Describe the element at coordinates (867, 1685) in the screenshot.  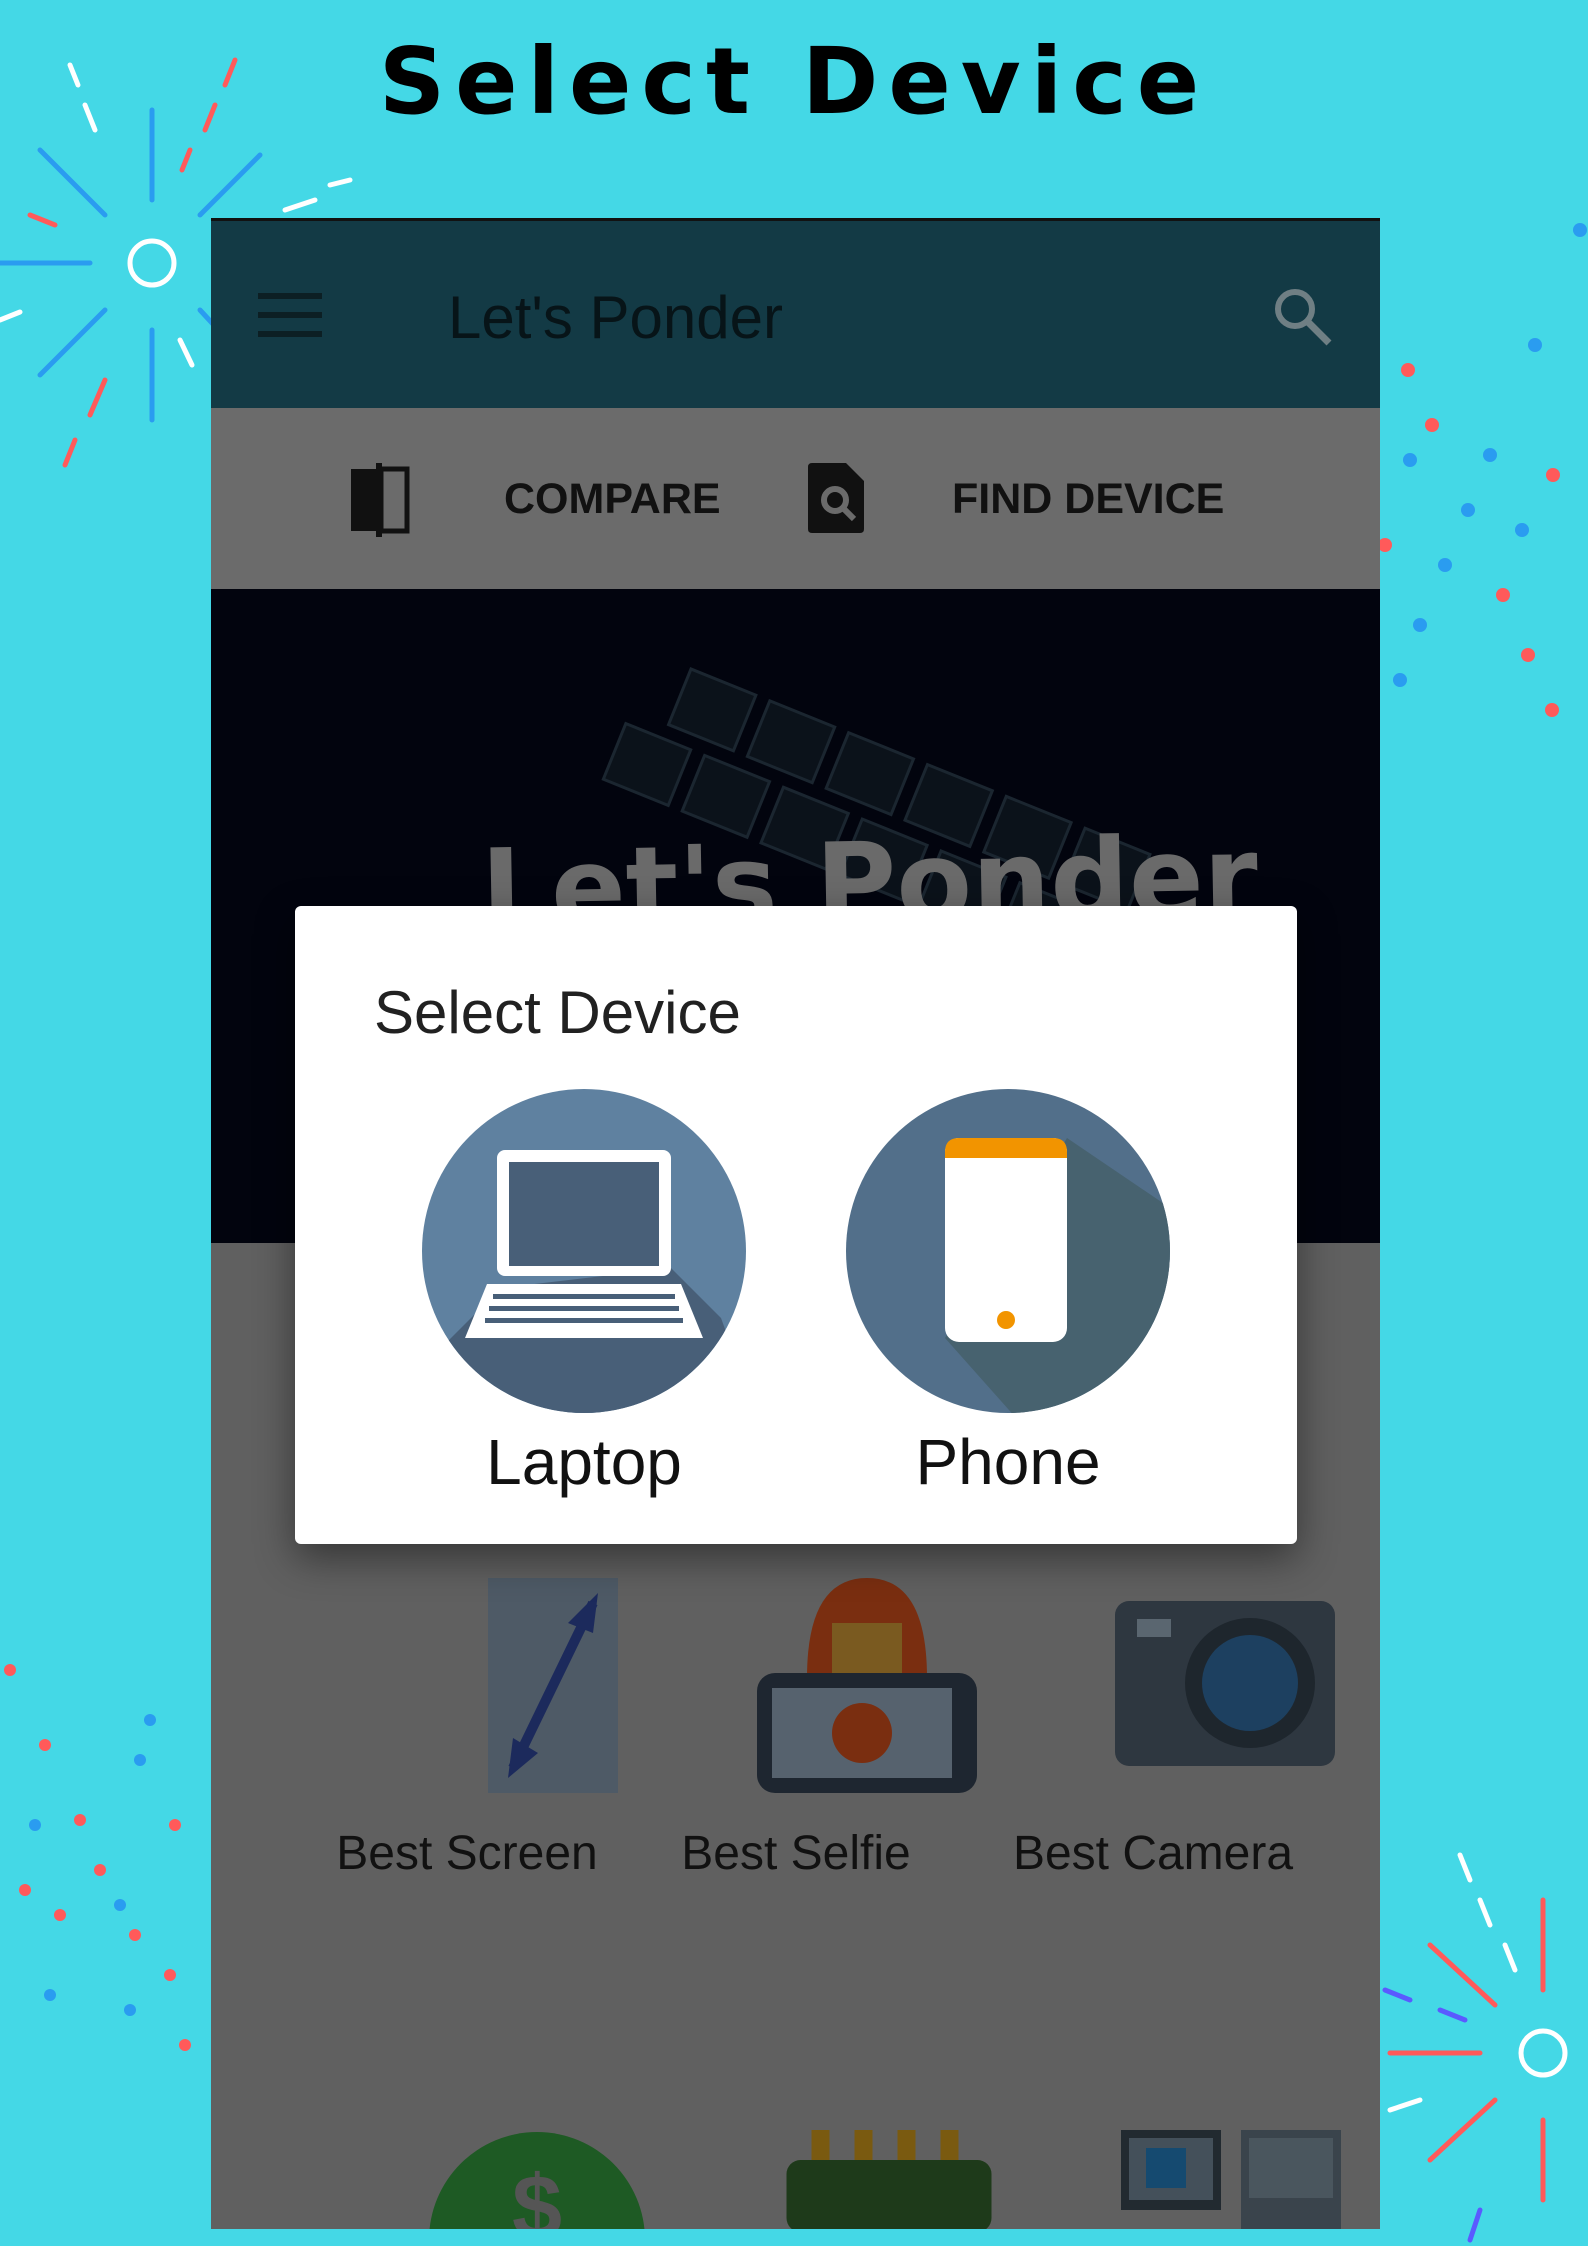
I see `best-selfie-icon` at that location.